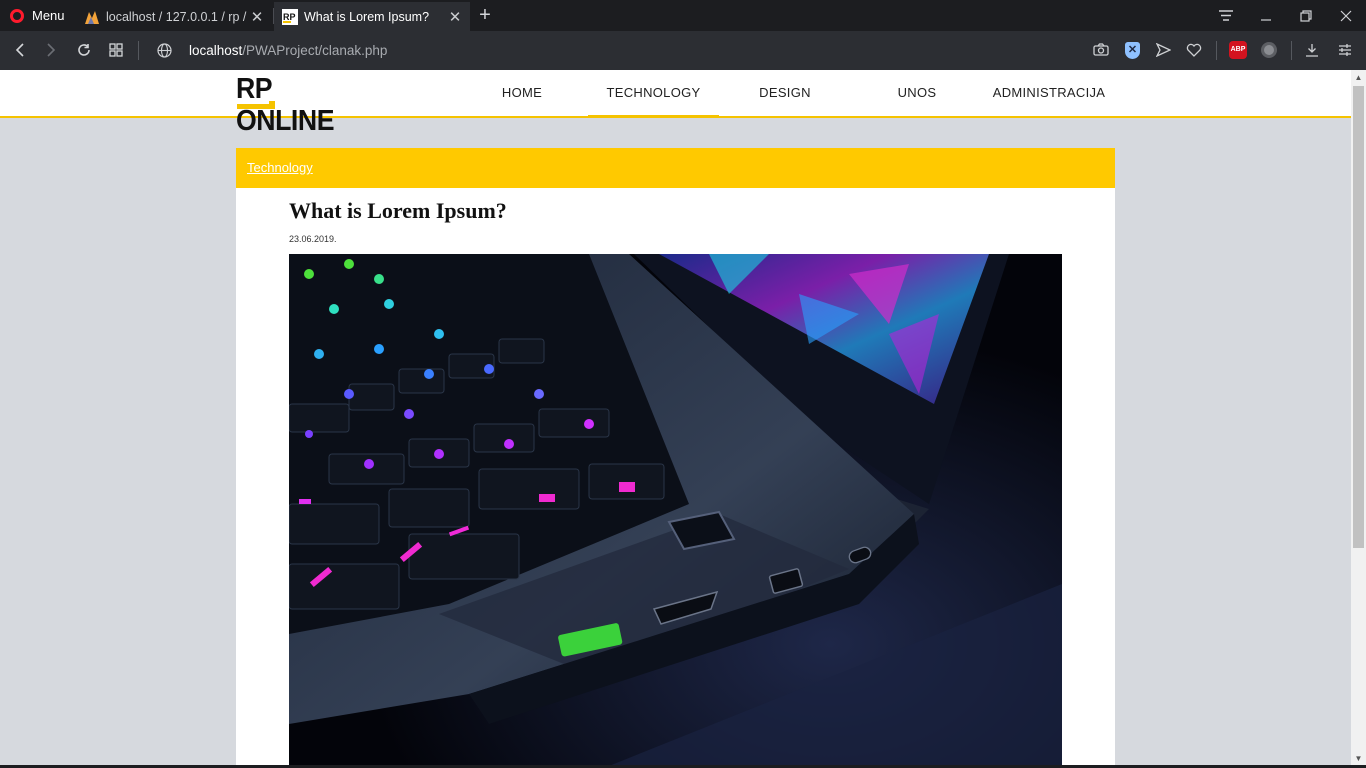 This screenshot has width=1366, height=768. What do you see at coordinates (164, 50) in the screenshot?
I see `globe-icon` at bounding box center [164, 50].